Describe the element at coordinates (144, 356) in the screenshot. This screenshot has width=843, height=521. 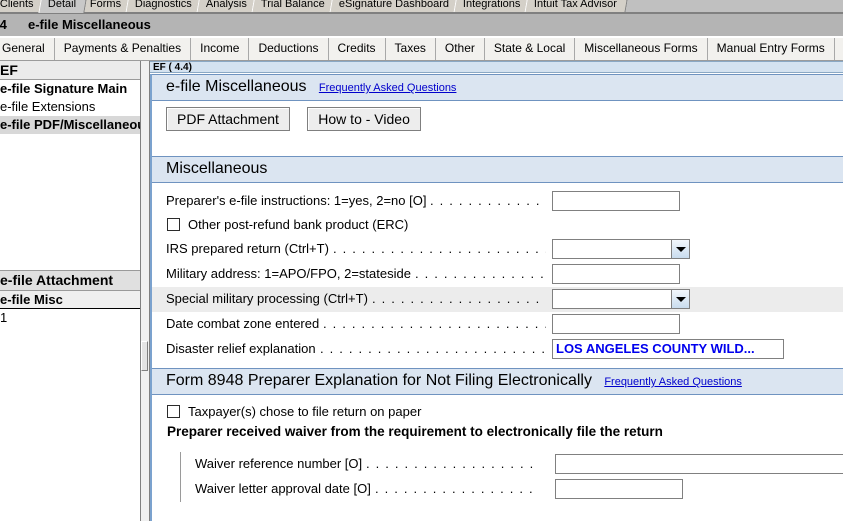
I see `splitter-grip` at that location.